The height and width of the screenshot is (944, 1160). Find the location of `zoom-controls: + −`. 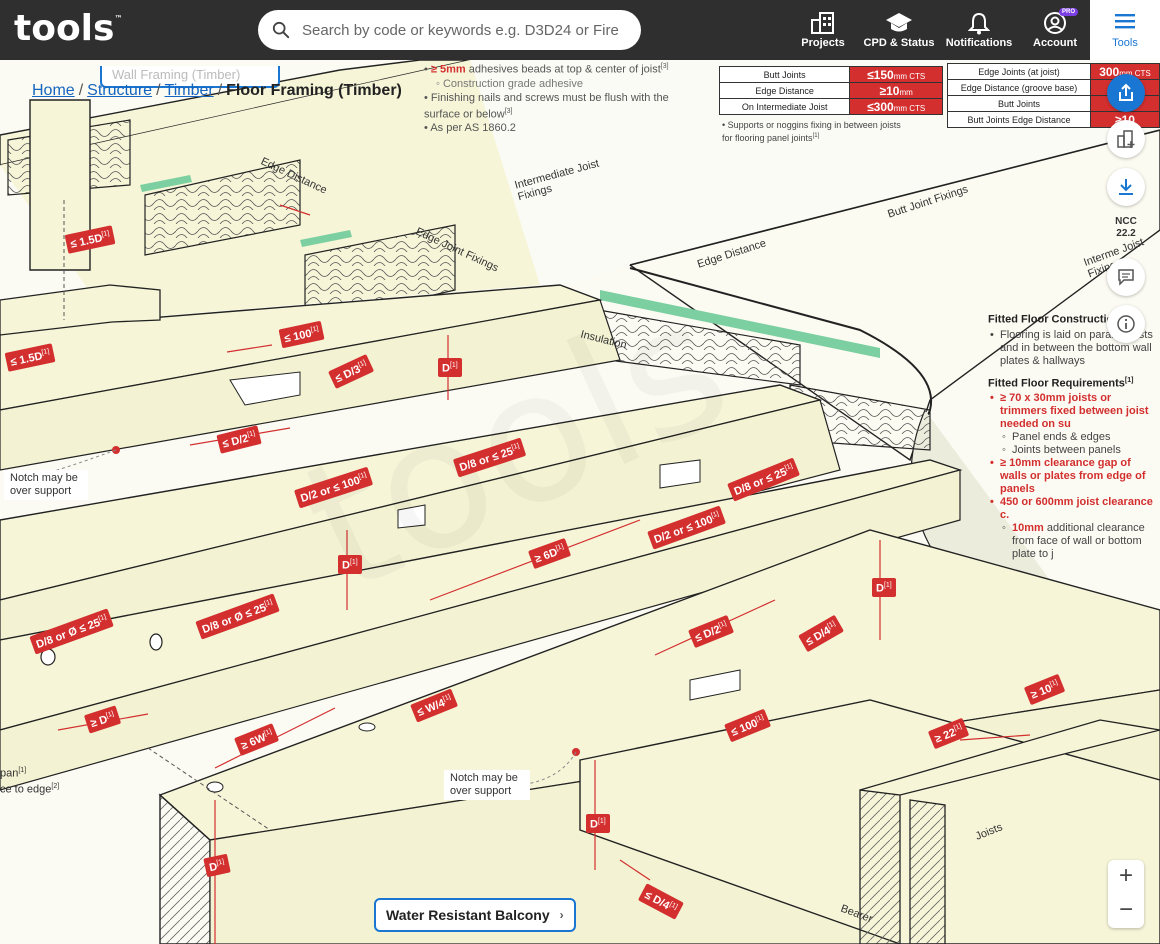

zoom-controls: + − is located at coordinates (1126, 894).